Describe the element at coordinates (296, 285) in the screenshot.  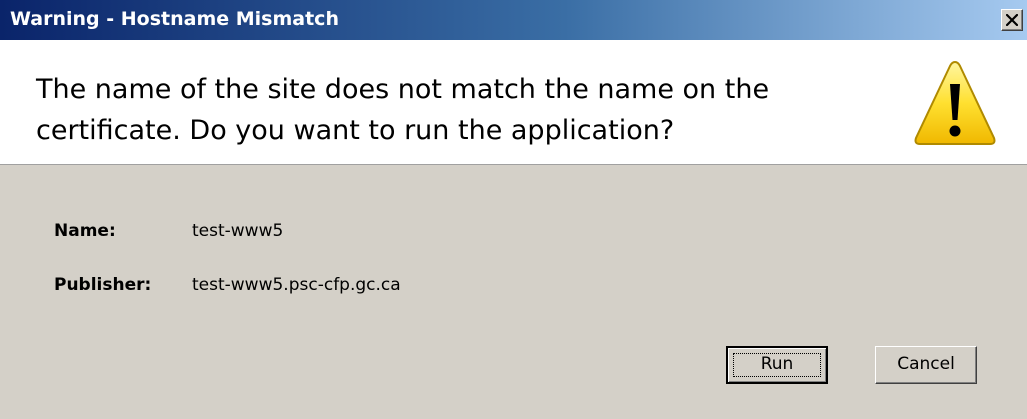
I see `publisher-value: test-www5.psc-cfp.gc.ca` at that location.